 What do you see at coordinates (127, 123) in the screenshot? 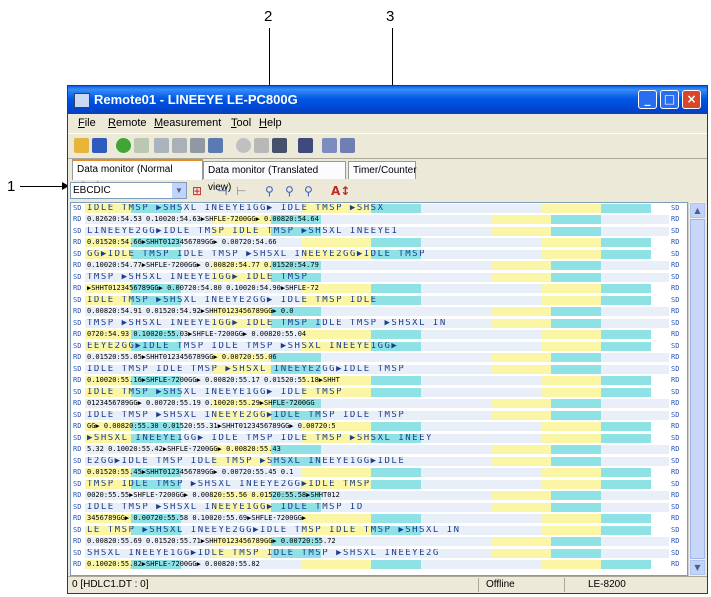
I see `menu-remote: Remote` at bounding box center [127, 123].